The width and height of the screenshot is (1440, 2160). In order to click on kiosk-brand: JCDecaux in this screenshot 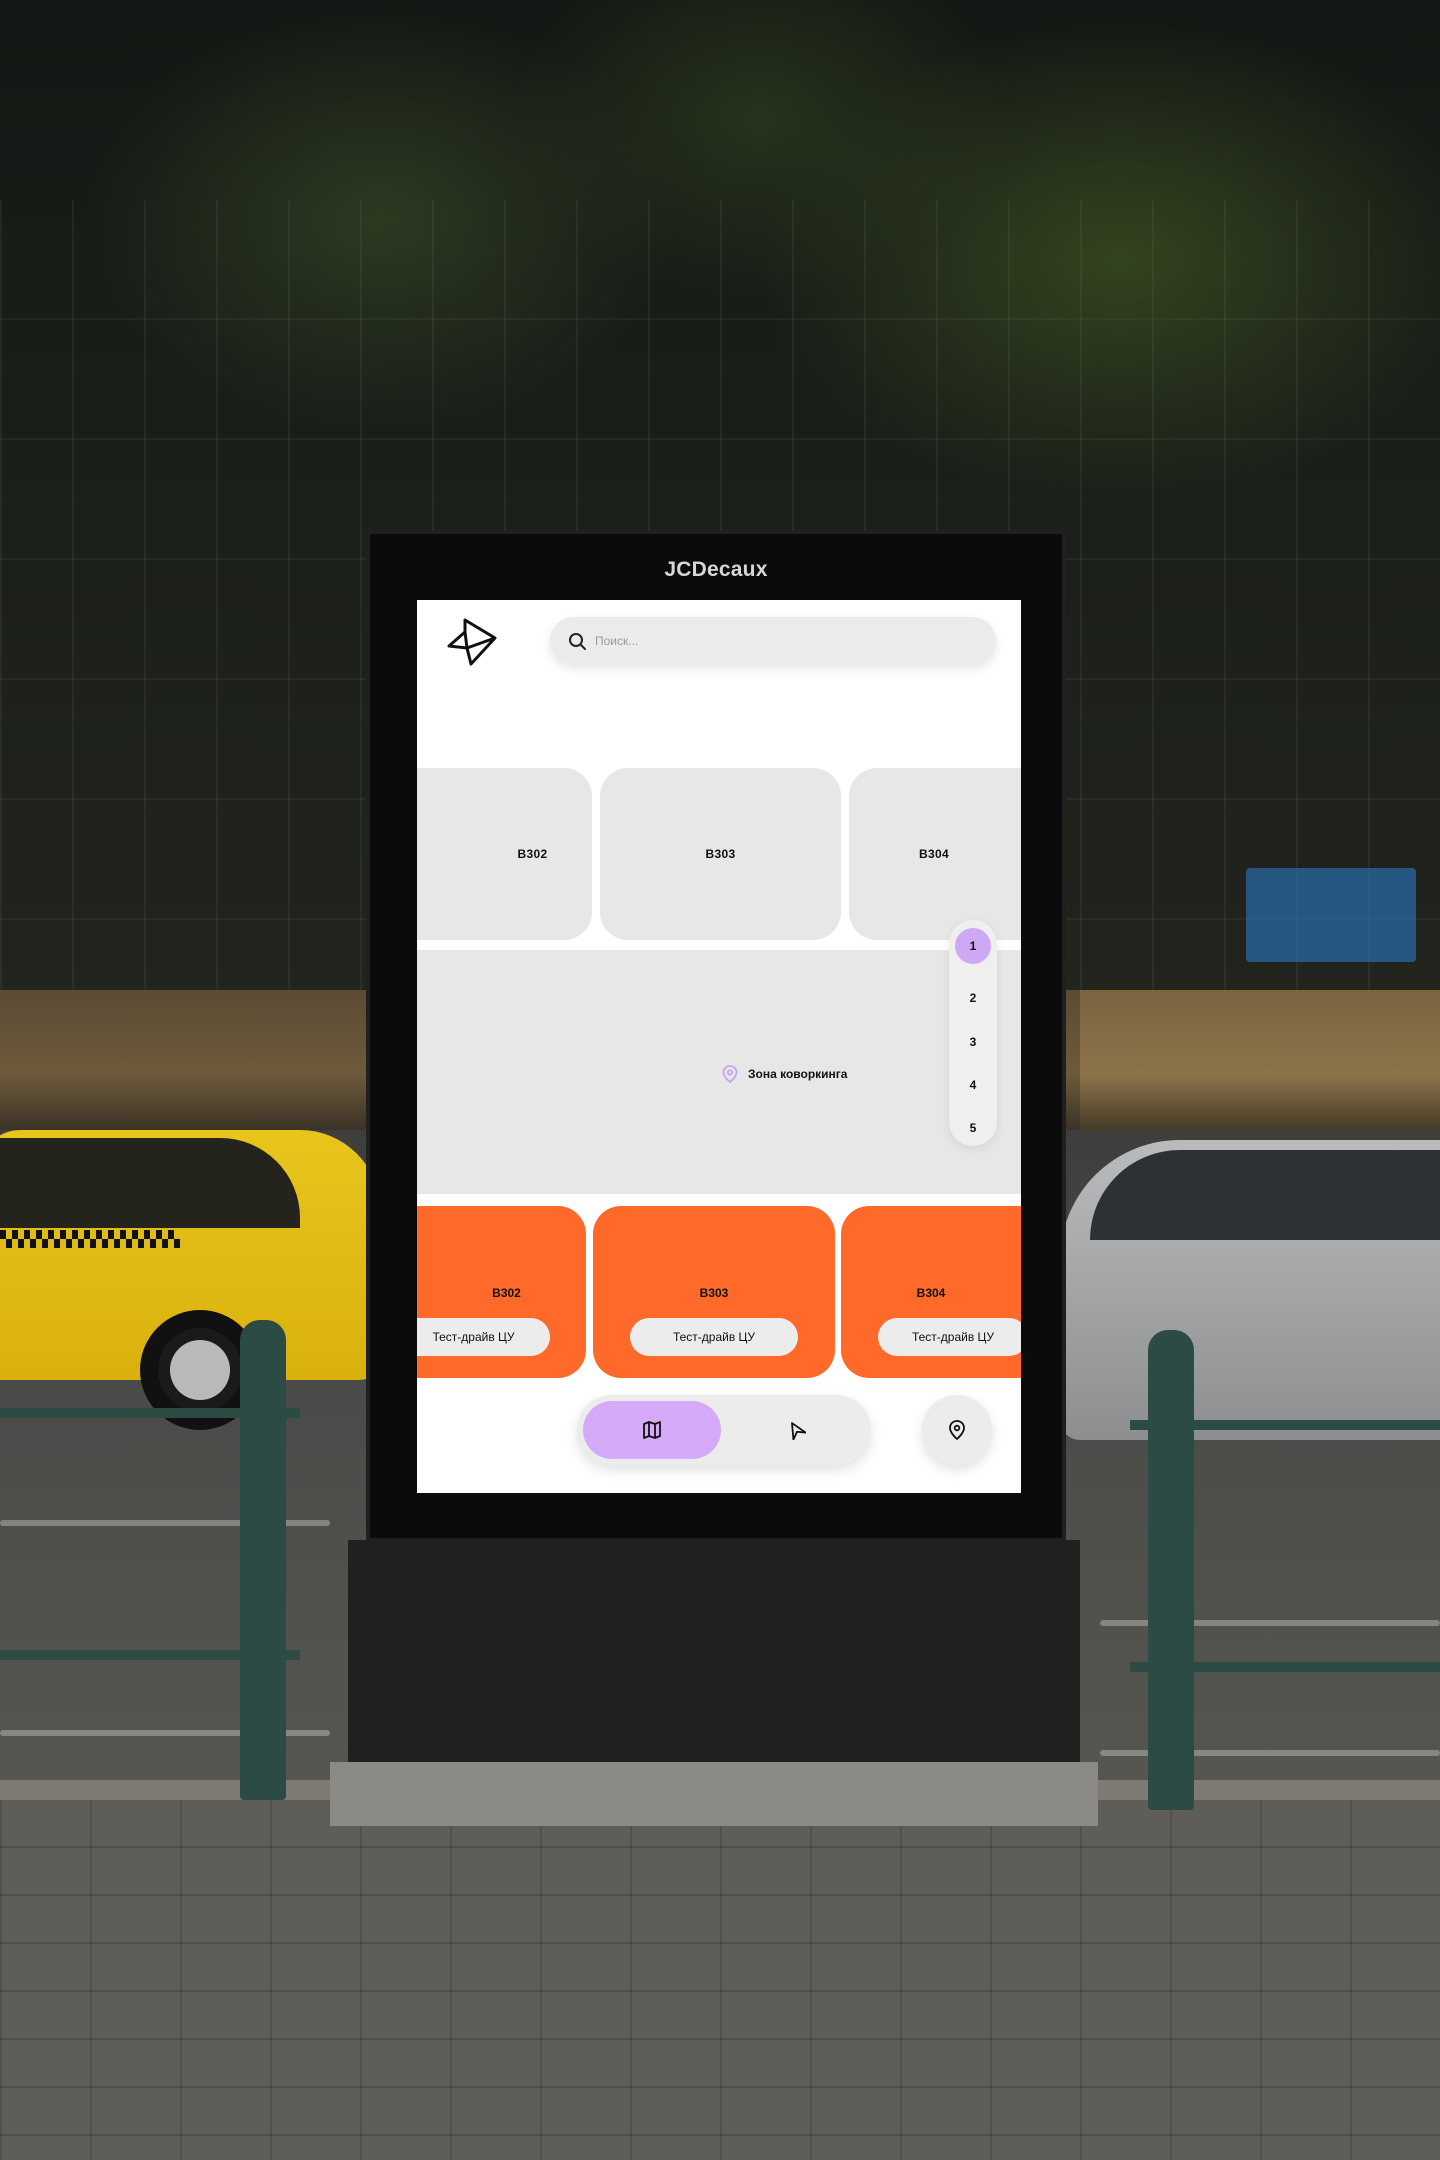, I will do `click(716, 569)`.